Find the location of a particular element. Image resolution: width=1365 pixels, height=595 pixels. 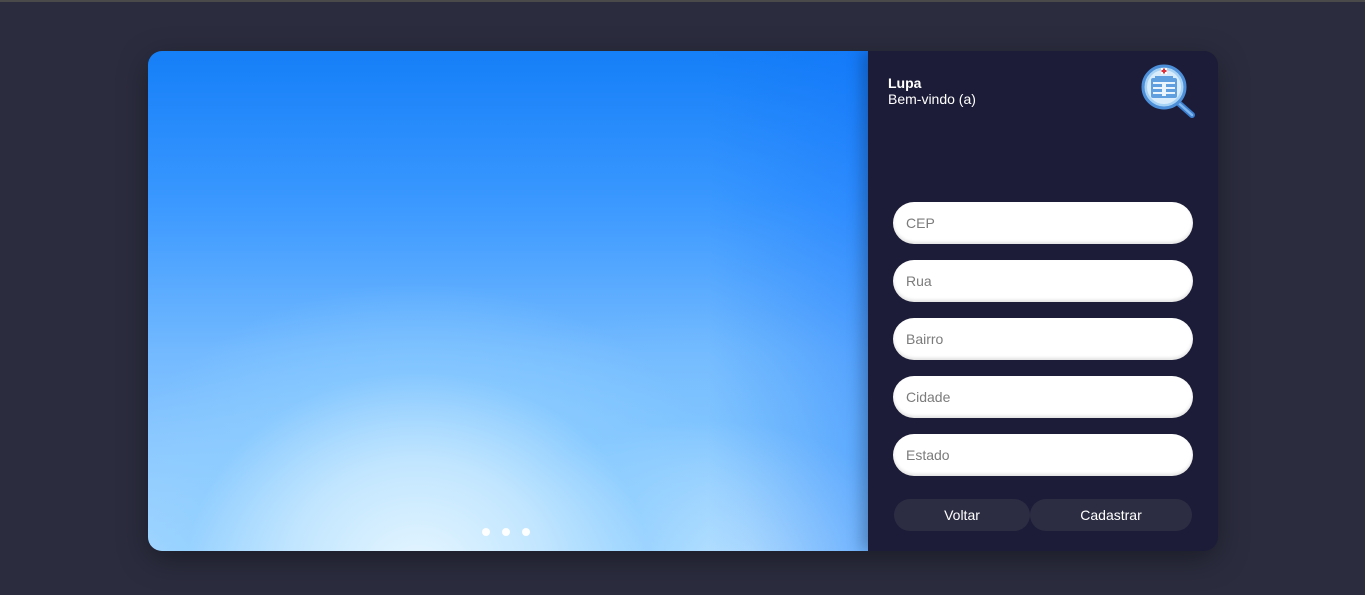

carousel-indicators is located at coordinates (506, 532).